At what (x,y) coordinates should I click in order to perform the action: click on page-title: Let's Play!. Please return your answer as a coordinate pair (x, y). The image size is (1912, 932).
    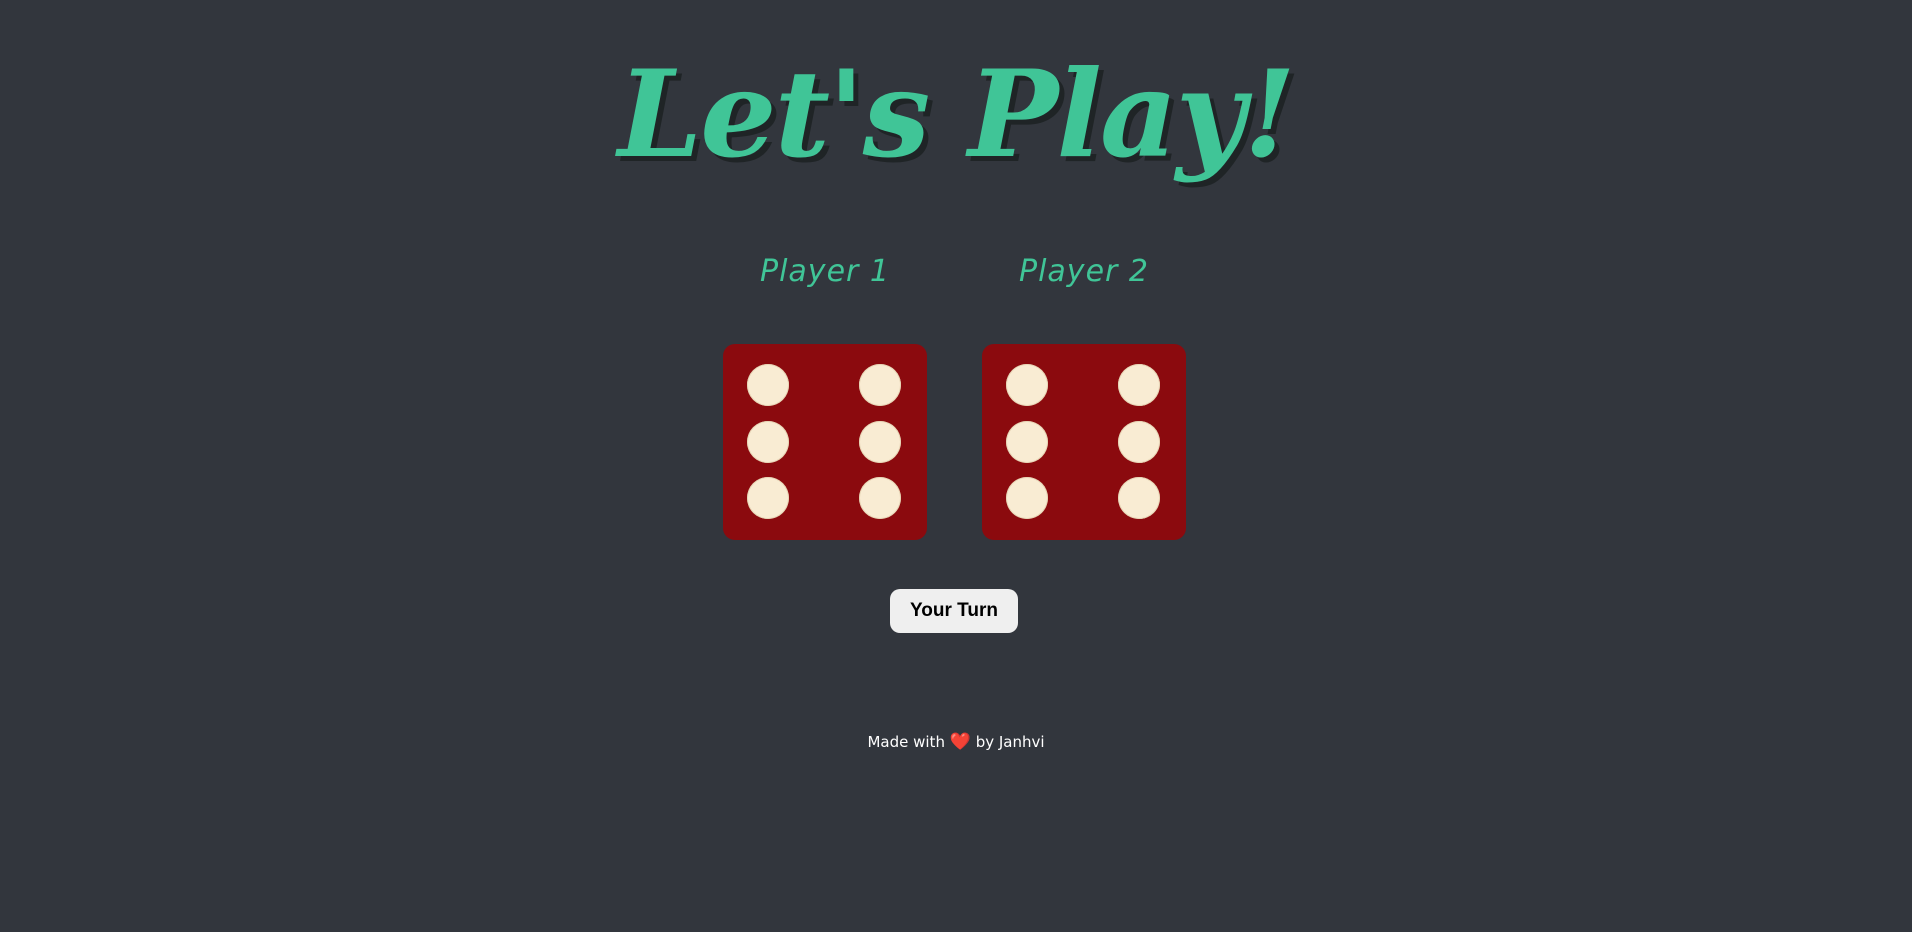
    Looking at the image, I should click on (956, 114).